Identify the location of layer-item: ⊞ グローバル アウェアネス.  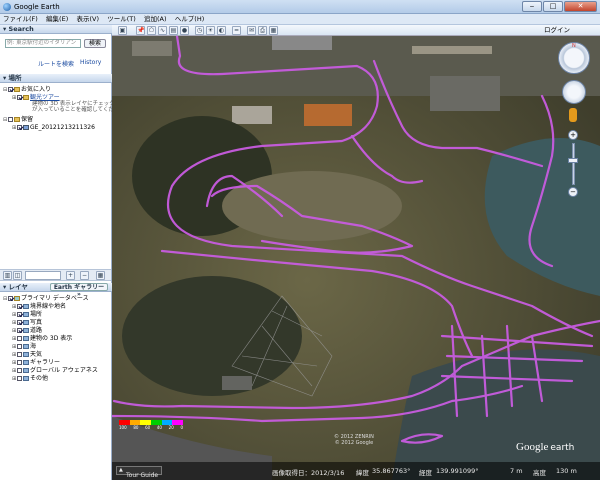
(55, 371).